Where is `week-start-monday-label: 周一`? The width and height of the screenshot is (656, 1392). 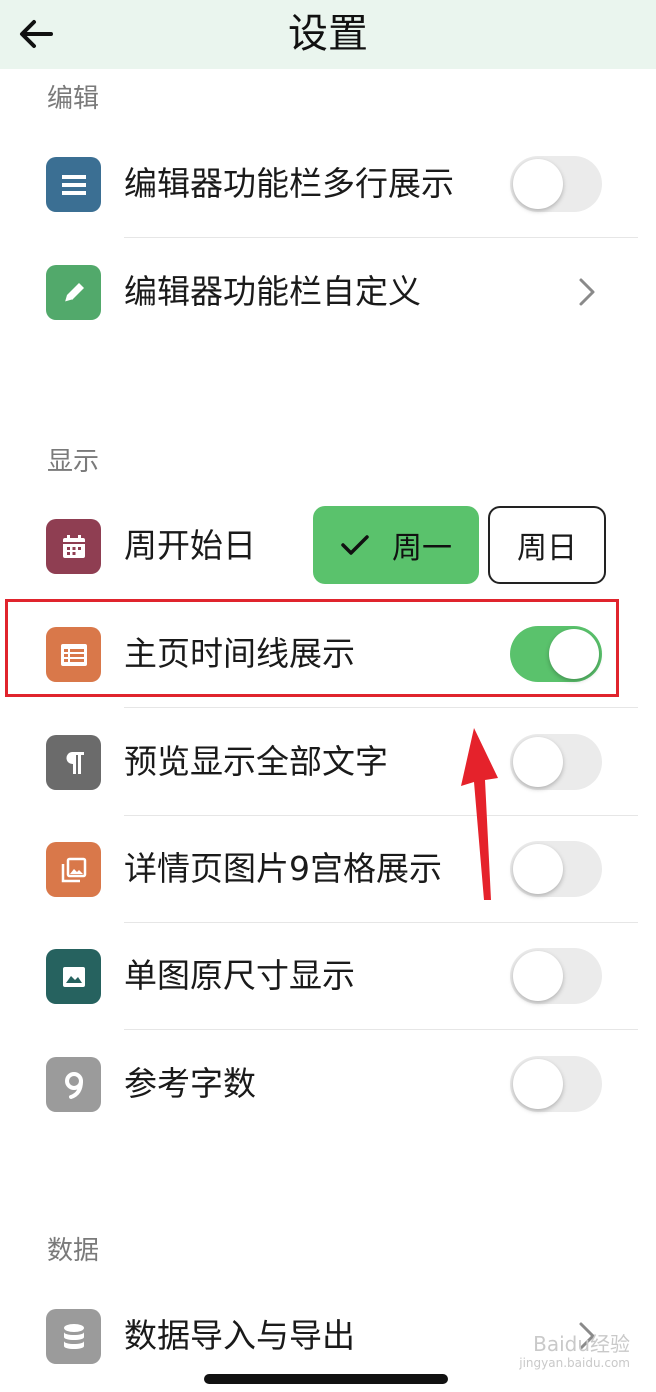
week-start-monday-label: 周一 is located at coordinates (422, 548).